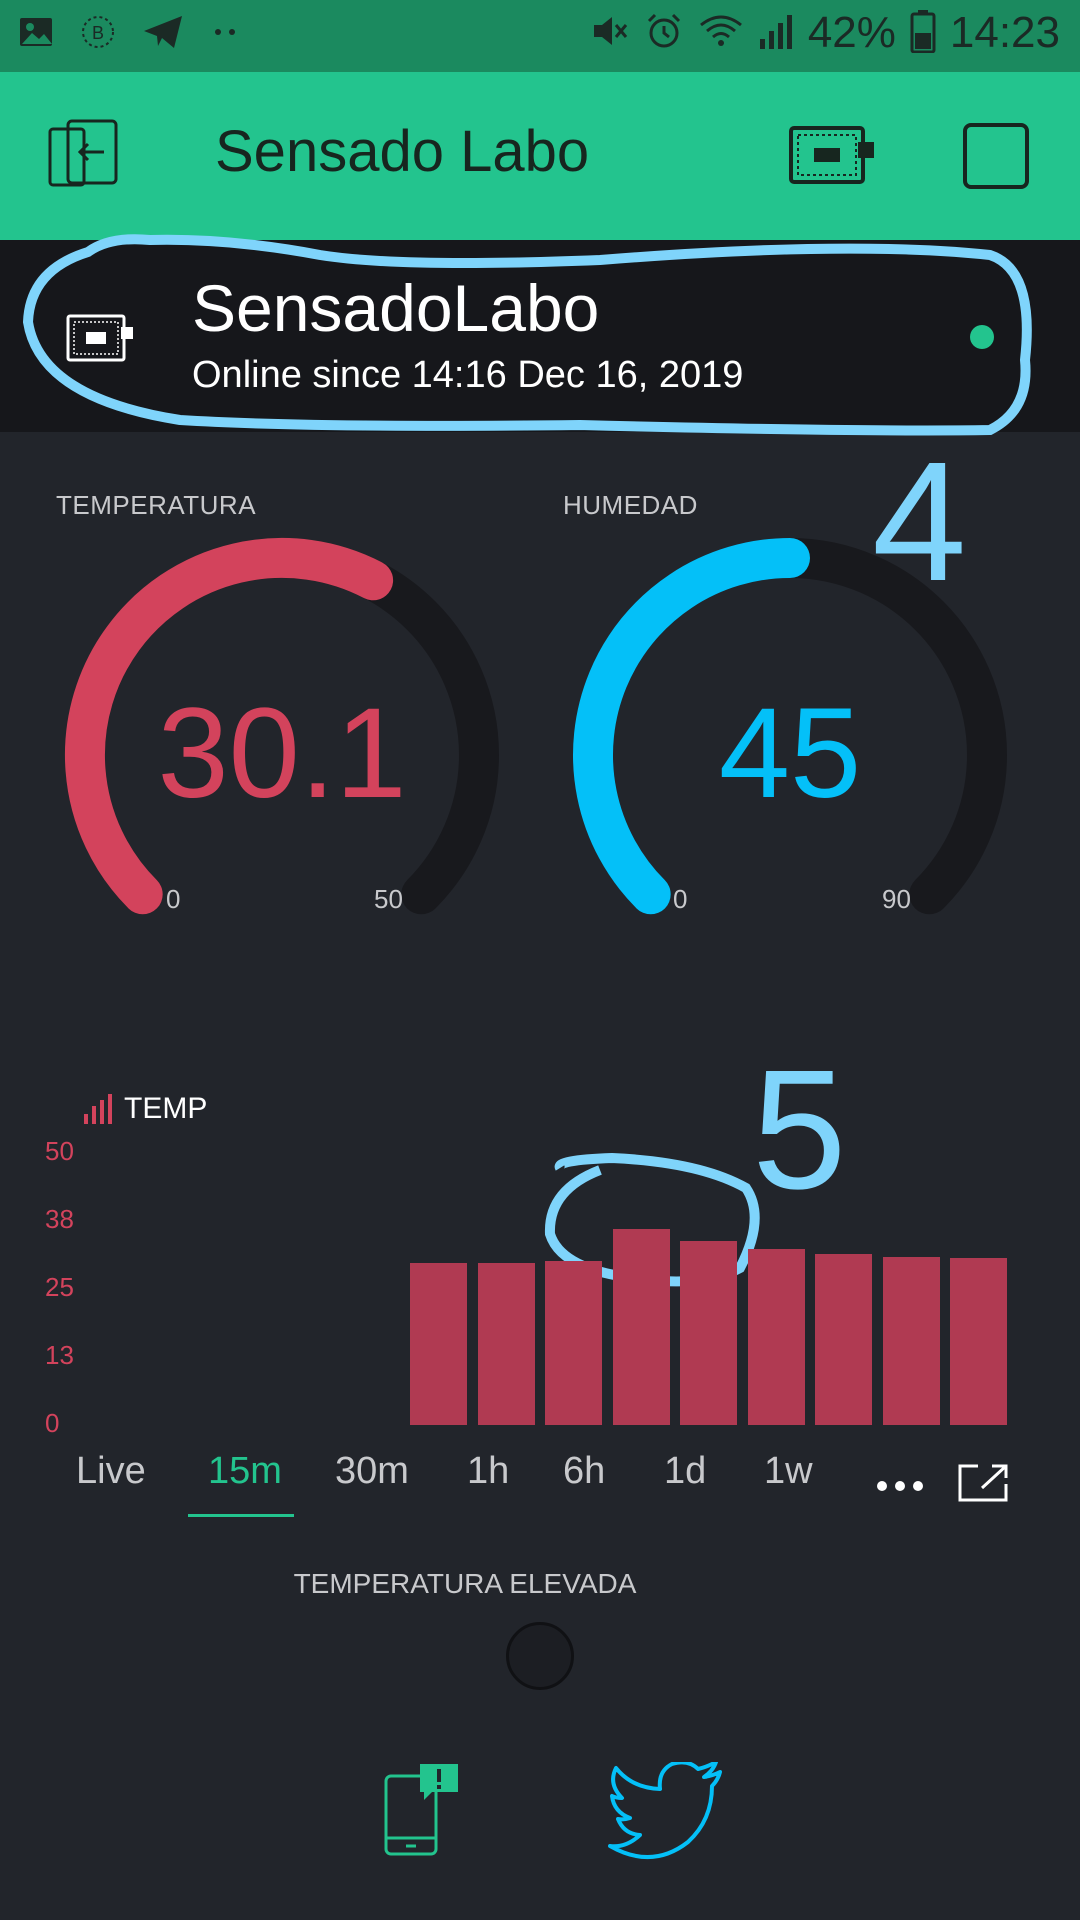 The width and height of the screenshot is (1080, 1920). I want to click on exit-icon, so click(83, 153).